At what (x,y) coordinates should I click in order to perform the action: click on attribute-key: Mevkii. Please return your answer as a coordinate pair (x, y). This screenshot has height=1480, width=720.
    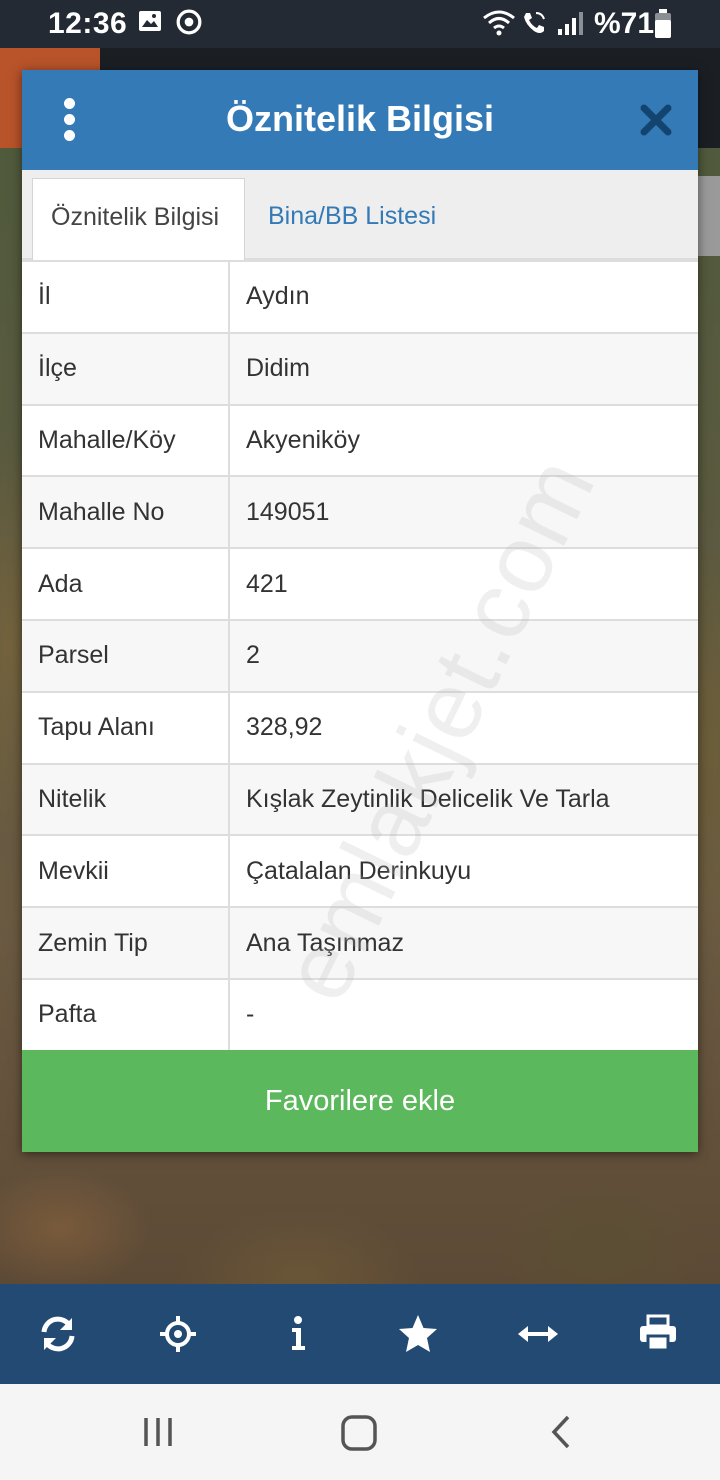
    Looking at the image, I should click on (126, 871).